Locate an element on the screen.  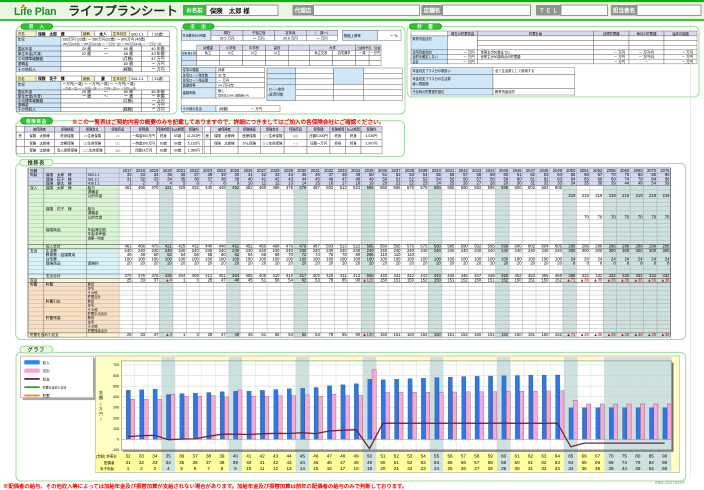
svg-text: 70 is located at coordinates (640, 216).